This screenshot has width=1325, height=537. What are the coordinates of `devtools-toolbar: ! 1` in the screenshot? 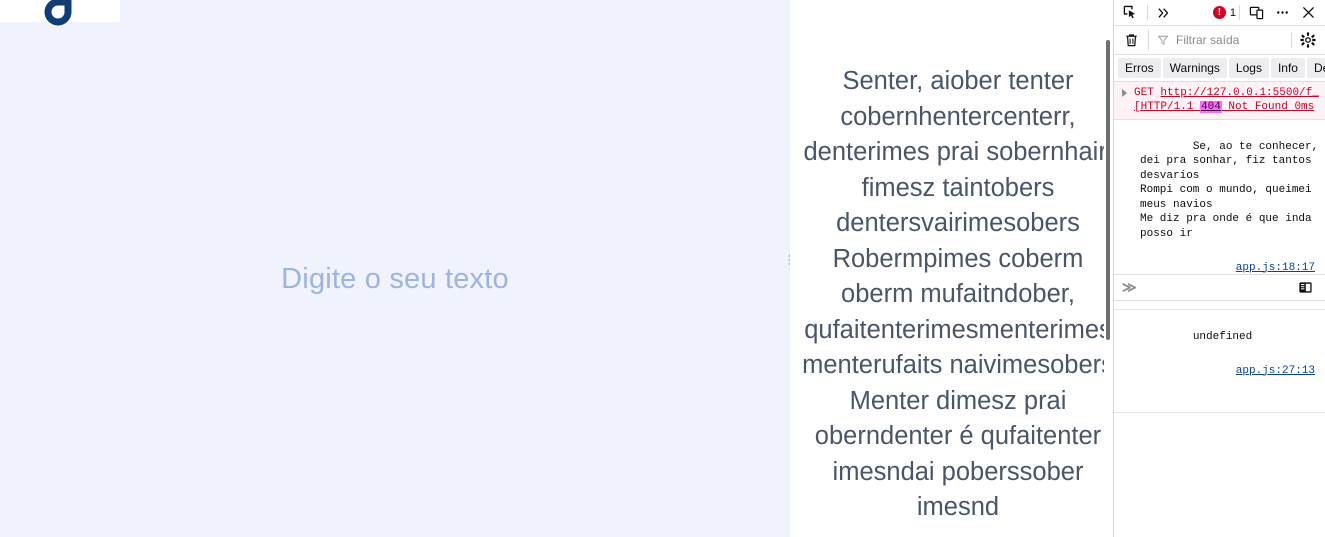 It's located at (1219, 13).